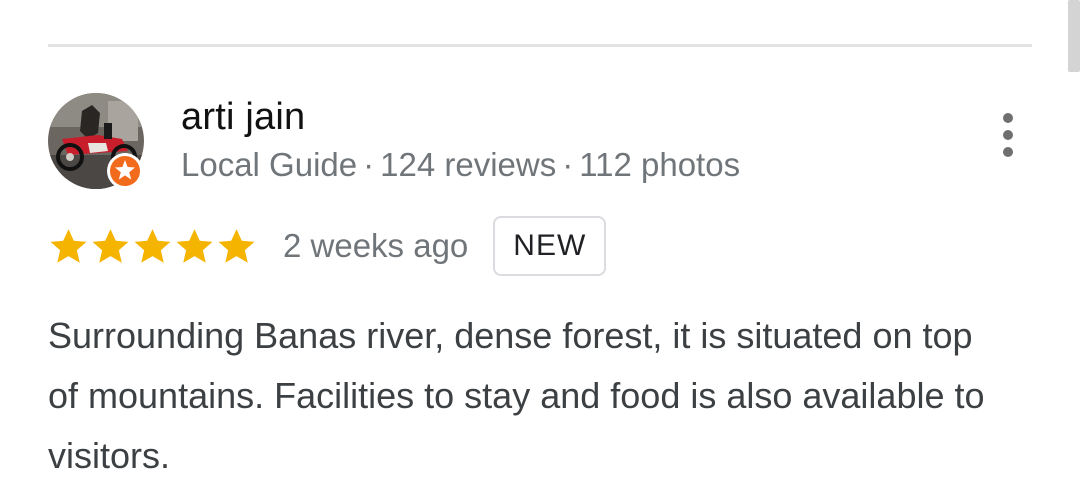 The height and width of the screenshot is (501, 1080). What do you see at coordinates (550, 246) in the screenshot?
I see `new-badge: NEW` at bounding box center [550, 246].